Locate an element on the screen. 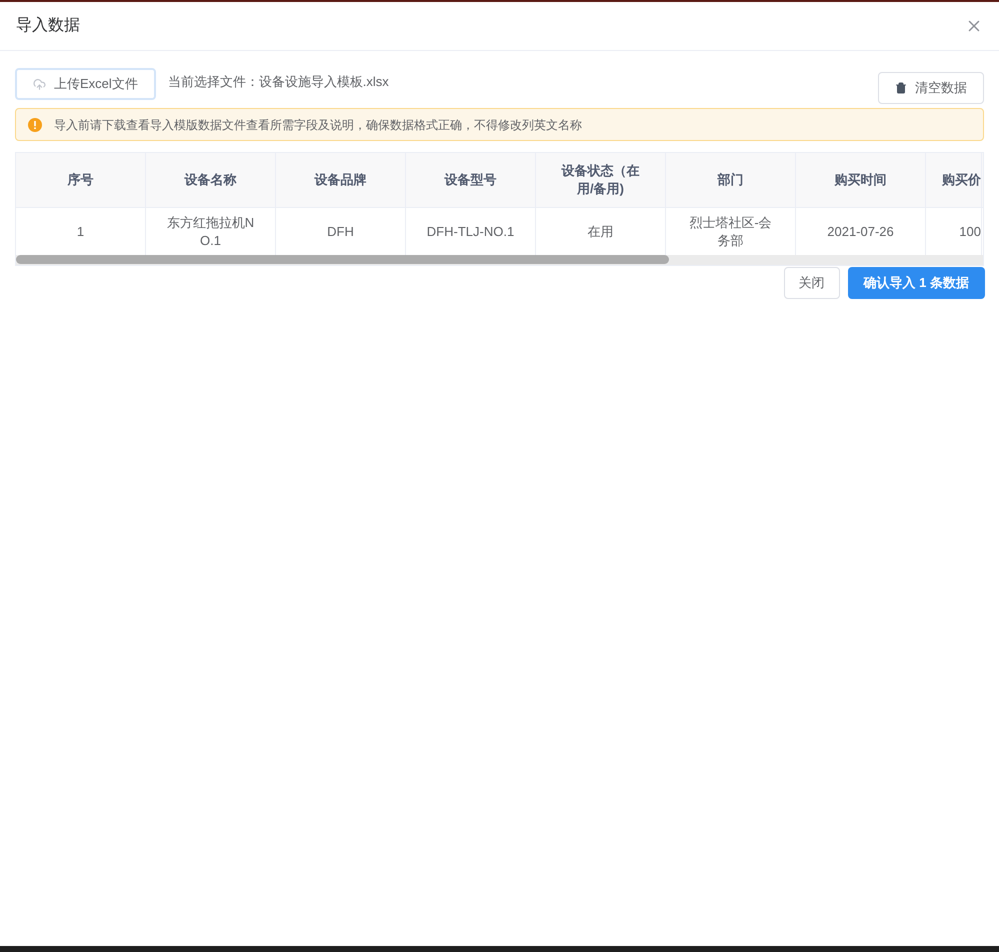  clear-data-button: 清空数据 is located at coordinates (931, 88).